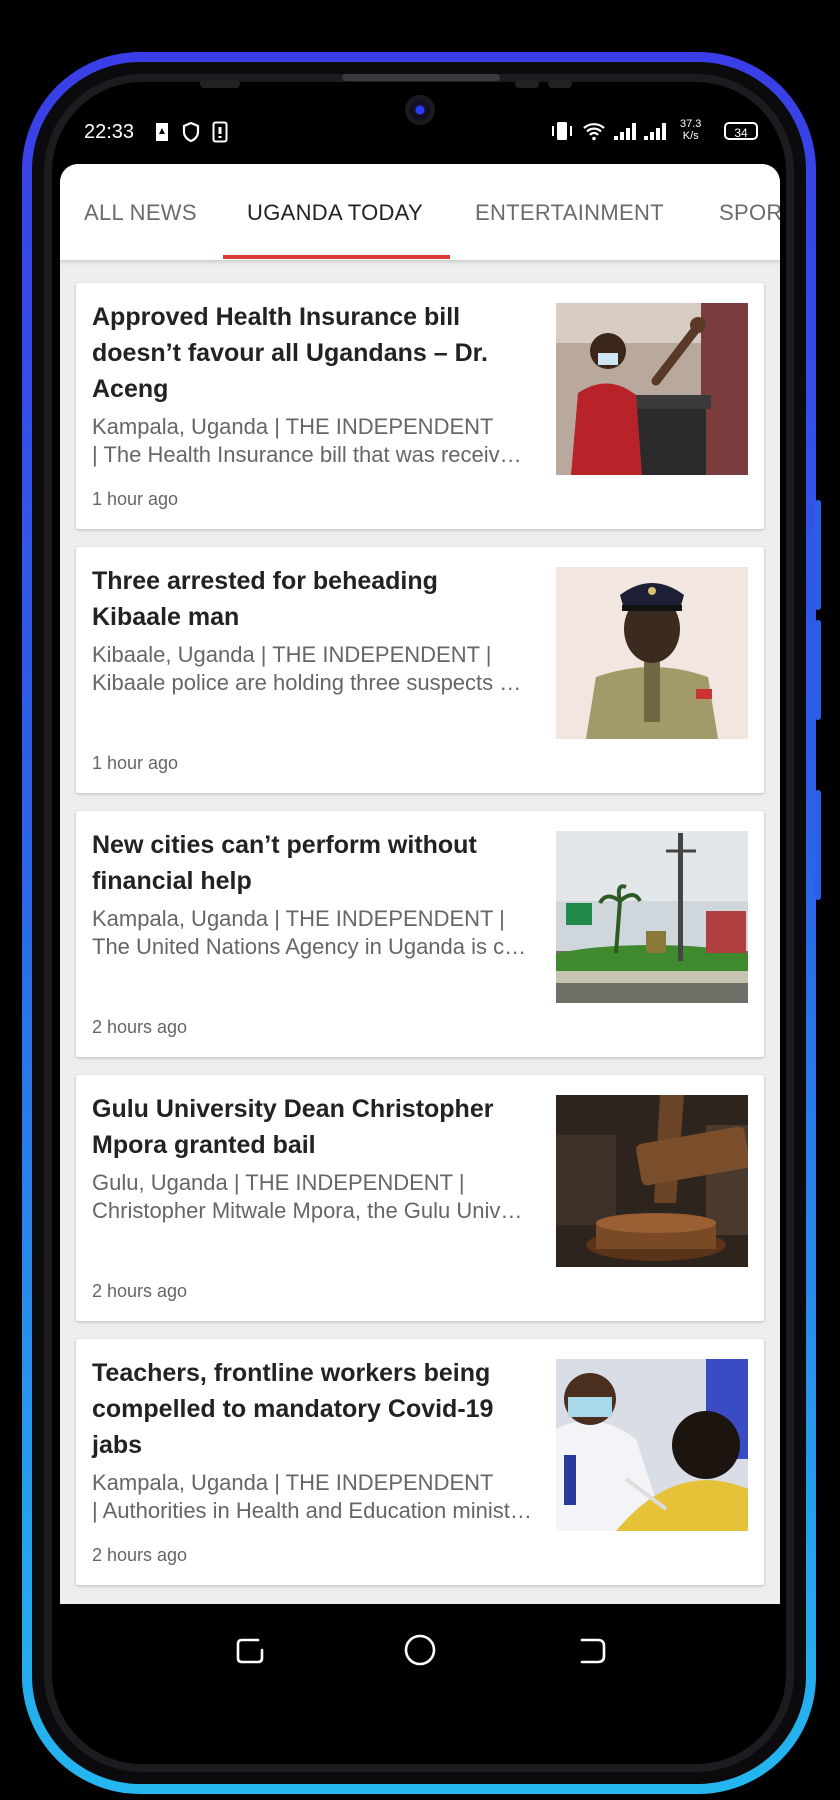 Image resolution: width=840 pixels, height=1800 pixels. What do you see at coordinates (421, 77) in the screenshot?
I see `earpiece-speaker` at bounding box center [421, 77].